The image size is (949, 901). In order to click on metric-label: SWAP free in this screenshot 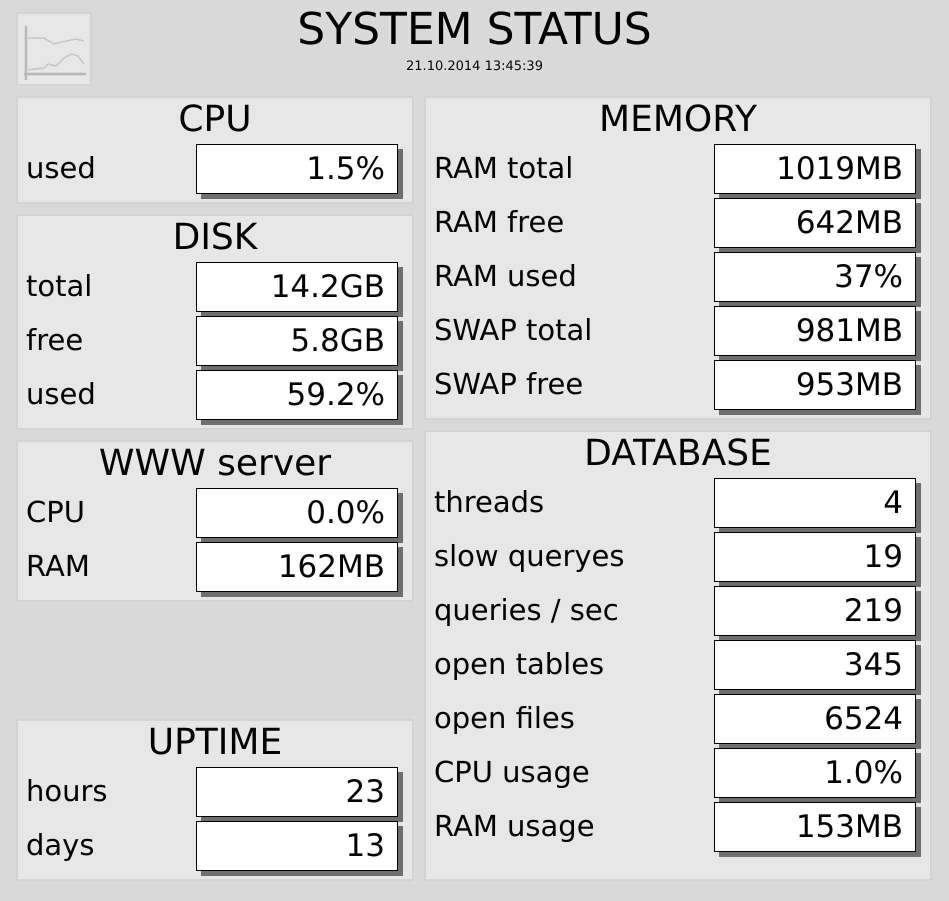, I will do `click(509, 385)`.